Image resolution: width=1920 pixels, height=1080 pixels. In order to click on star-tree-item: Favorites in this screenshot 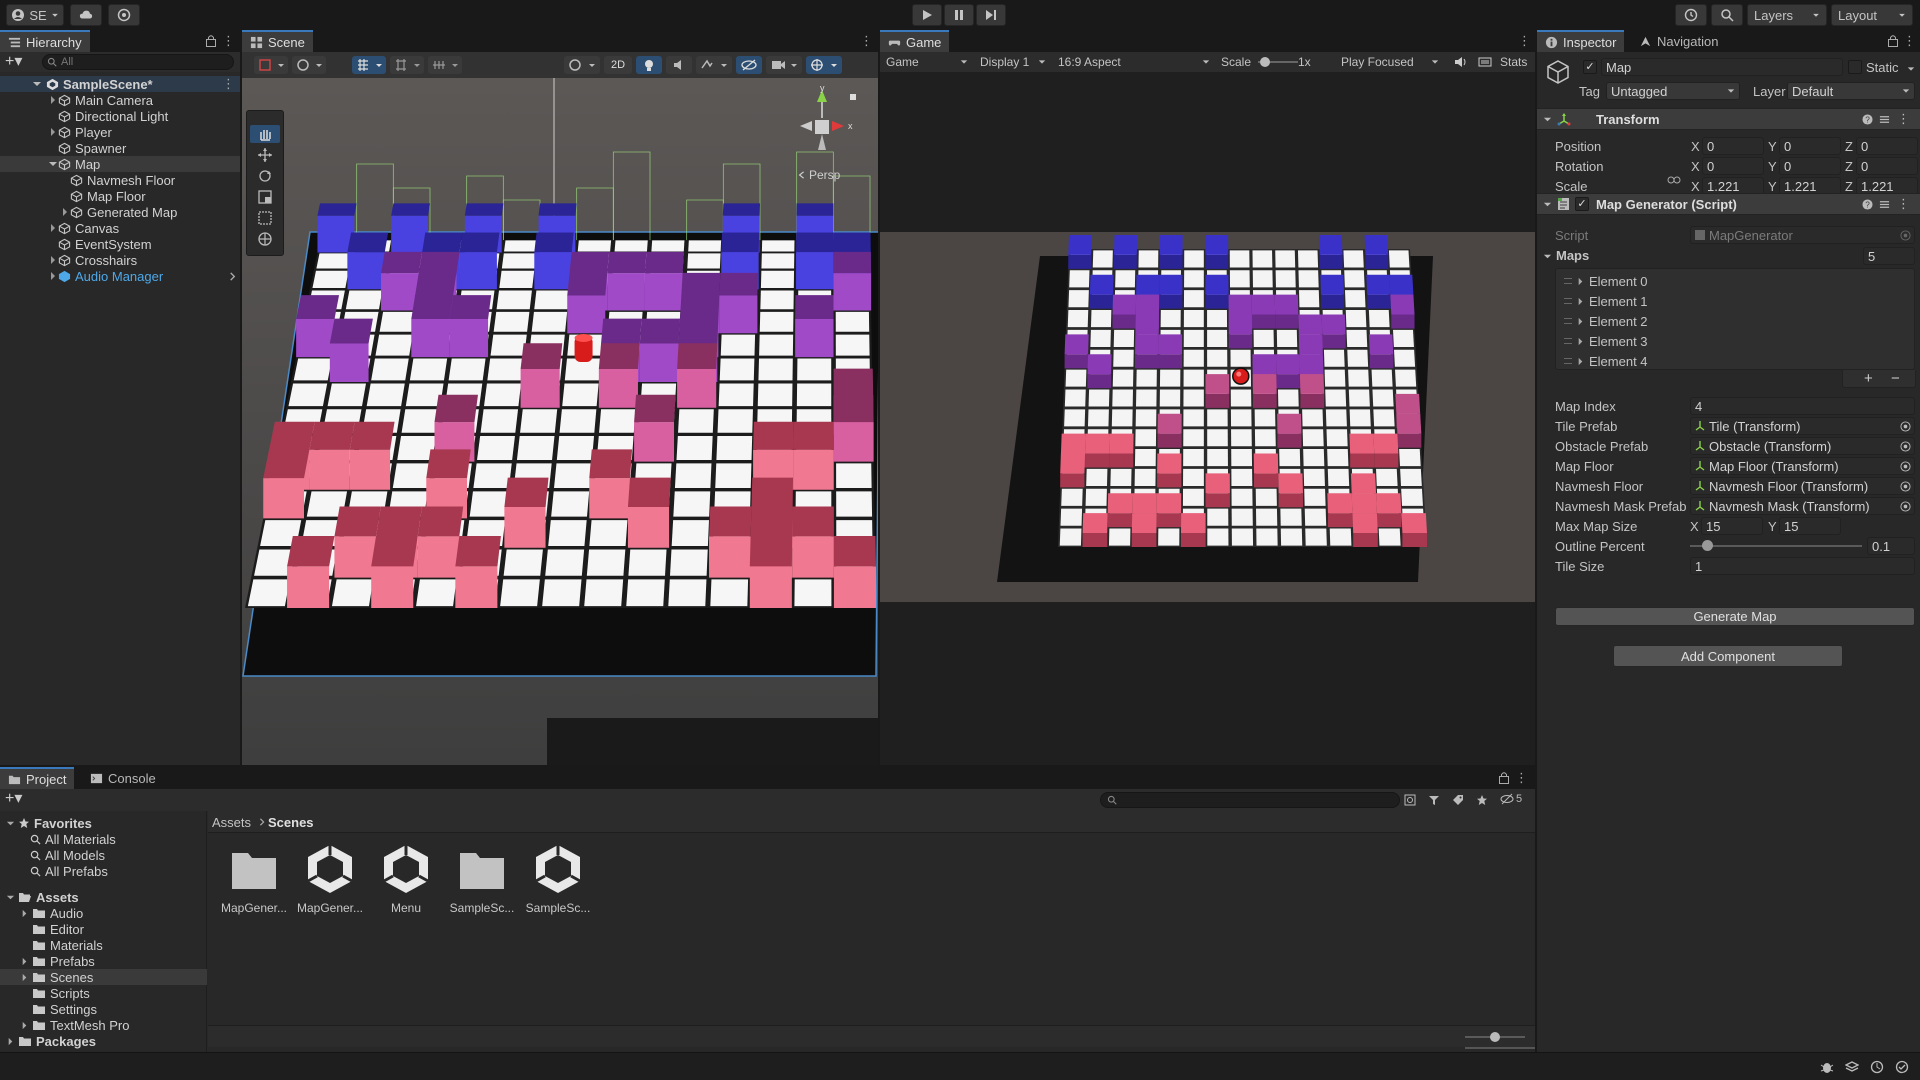, I will do `click(106, 823)`.